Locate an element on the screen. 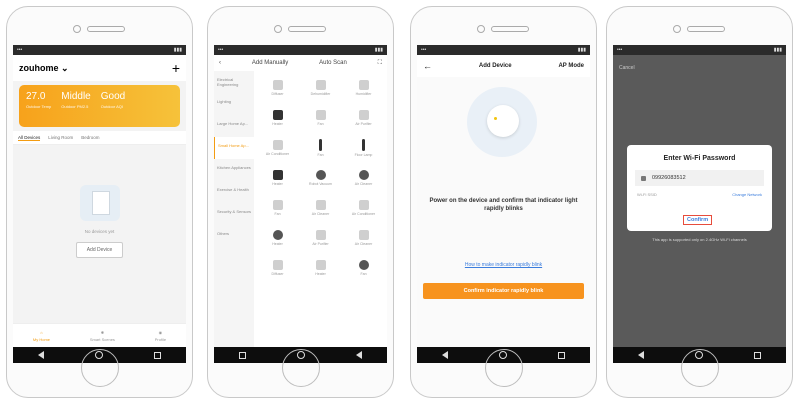  confirm-button: Confirm is located at coordinates (698, 220).